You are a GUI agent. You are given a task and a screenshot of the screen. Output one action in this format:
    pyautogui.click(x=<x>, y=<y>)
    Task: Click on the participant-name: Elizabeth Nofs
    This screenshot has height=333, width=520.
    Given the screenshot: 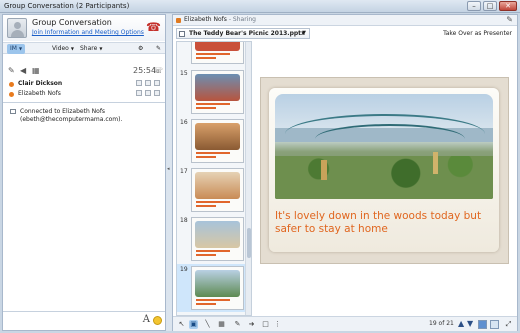 What is the action you would take?
    pyautogui.click(x=39, y=93)
    